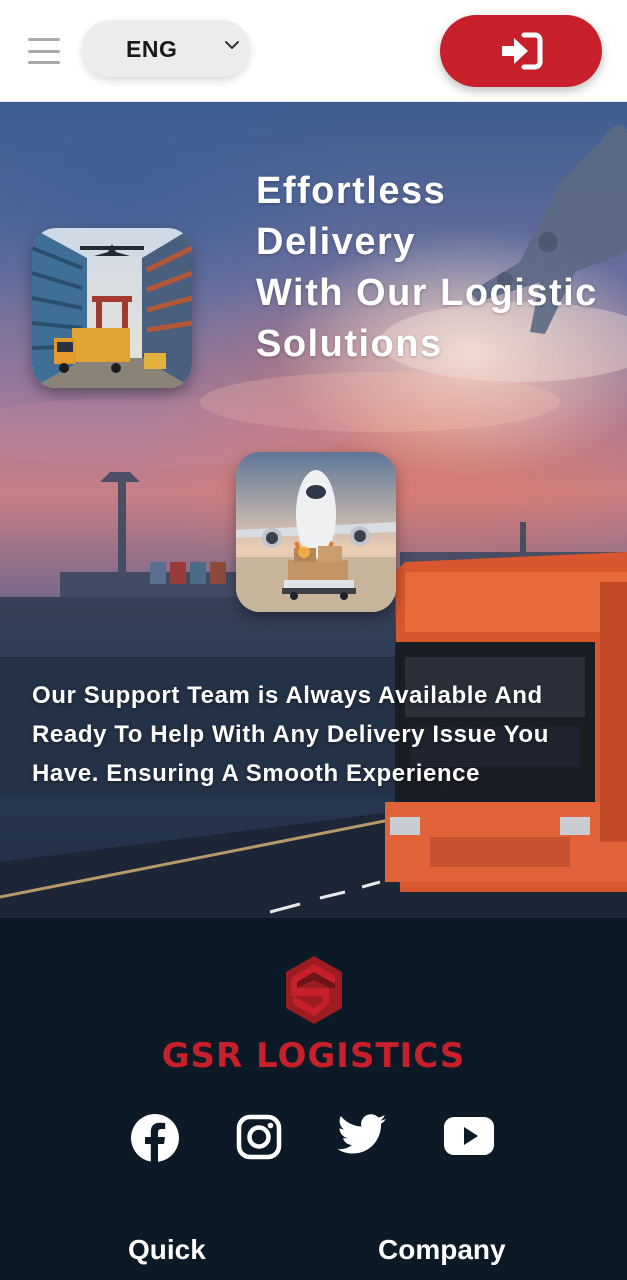 The height and width of the screenshot is (1280, 627). I want to click on login-button, so click(521, 51).